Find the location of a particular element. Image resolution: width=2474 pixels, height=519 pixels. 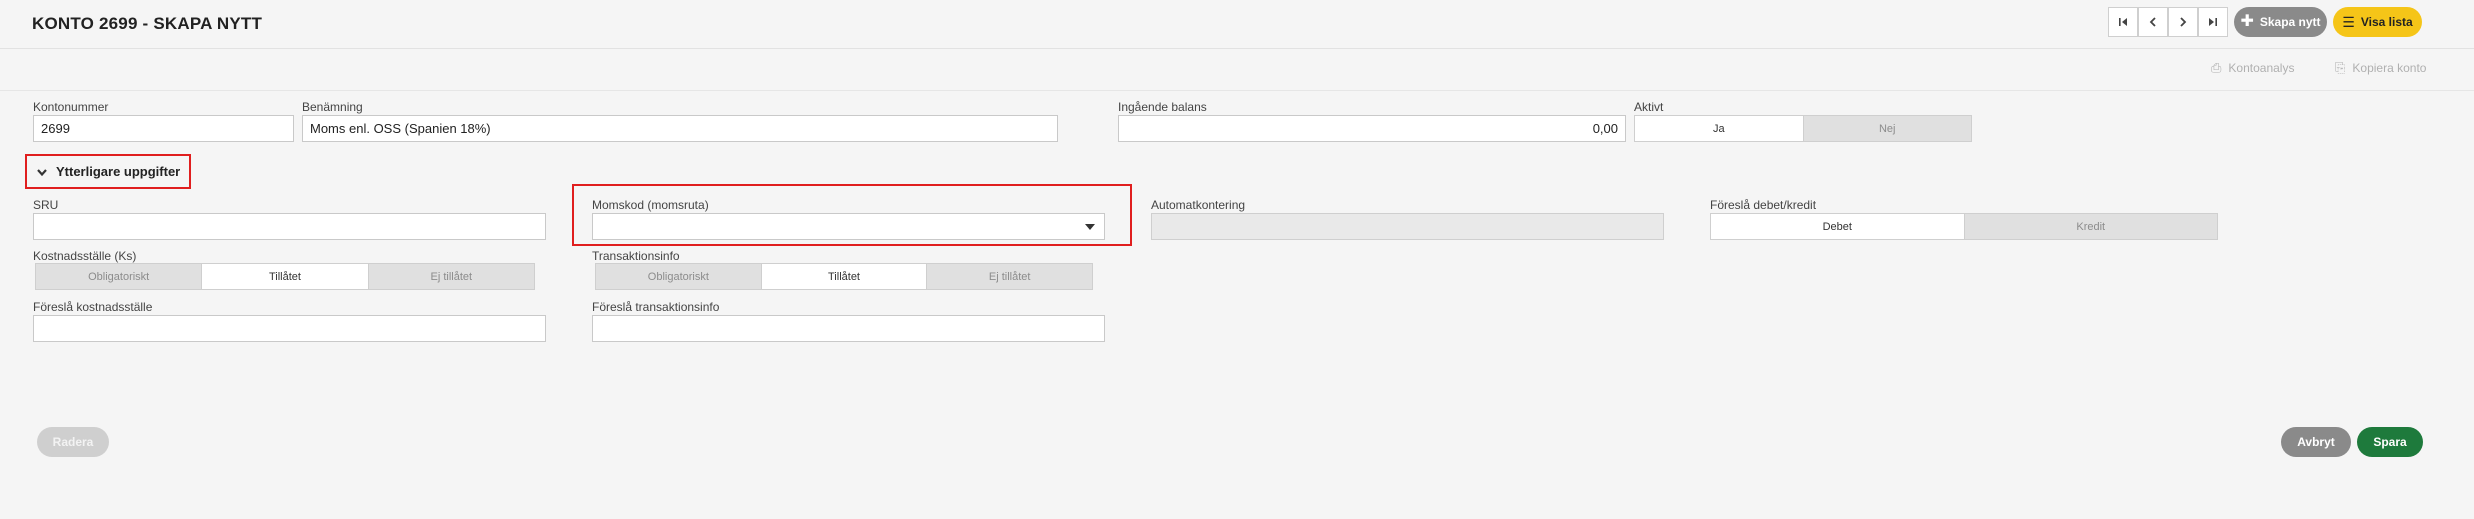

list-icon: ☰ is located at coordinates (2348, 22).